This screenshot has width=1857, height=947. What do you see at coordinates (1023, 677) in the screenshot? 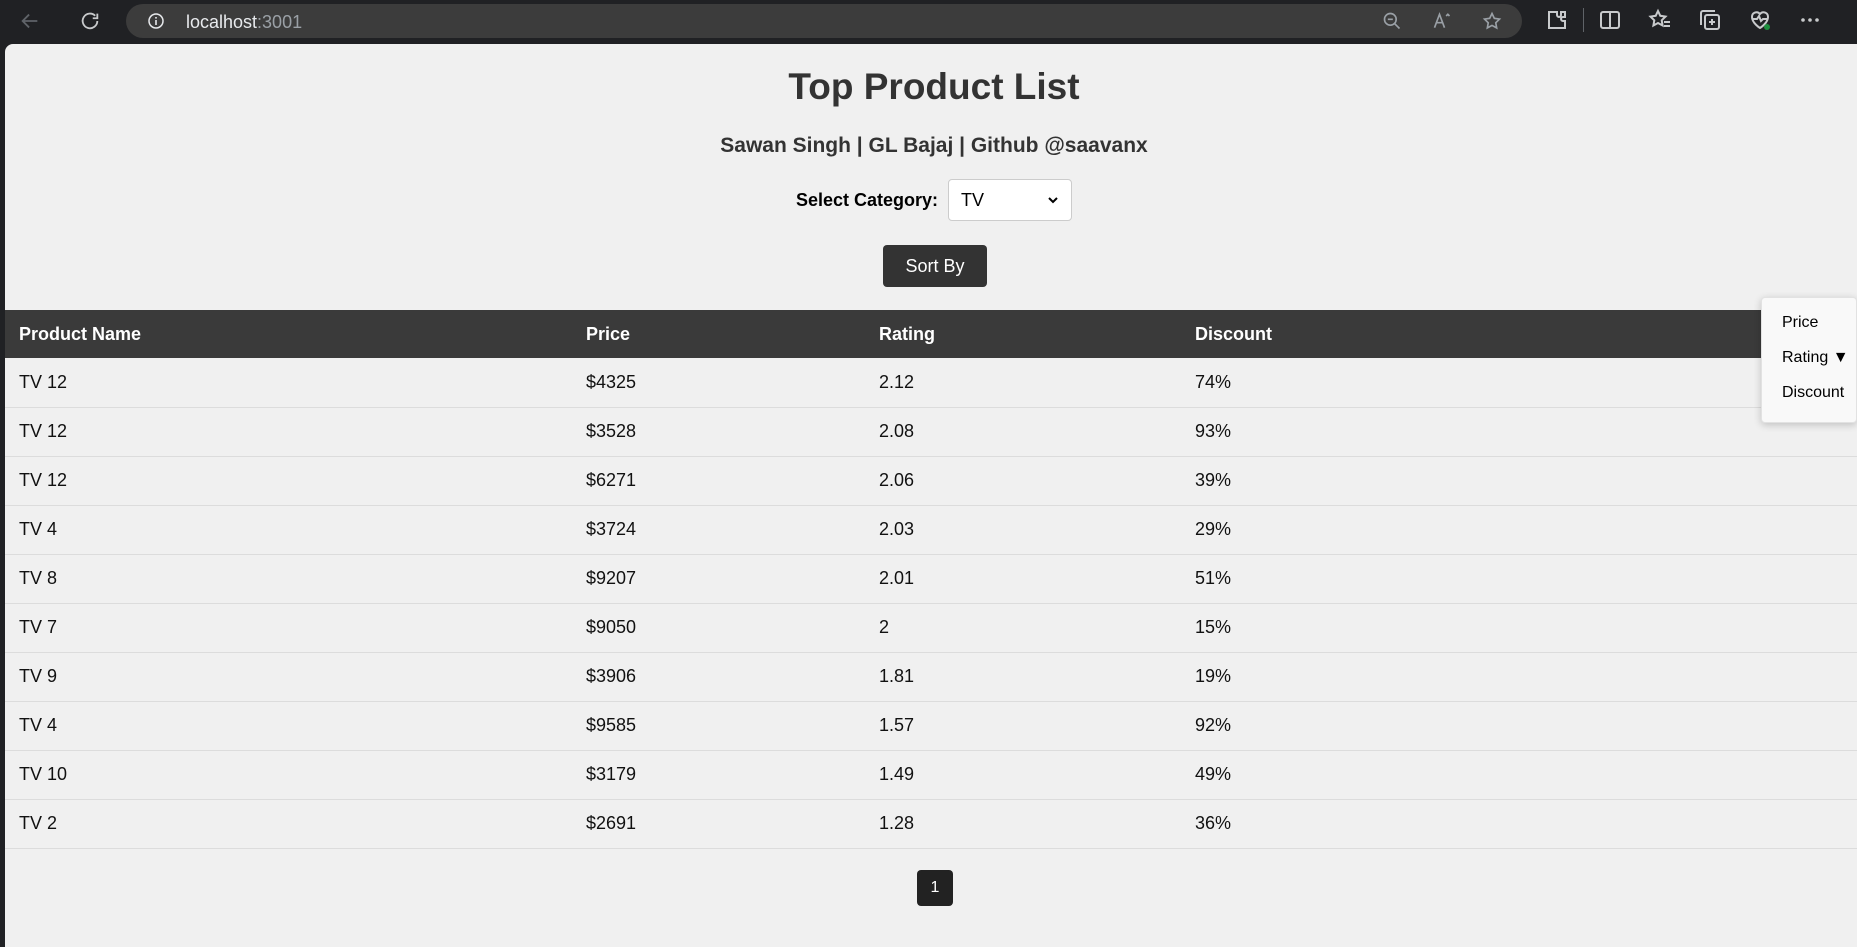
I see `cell-rating: 1.81` at bounding box center [1023, 677].